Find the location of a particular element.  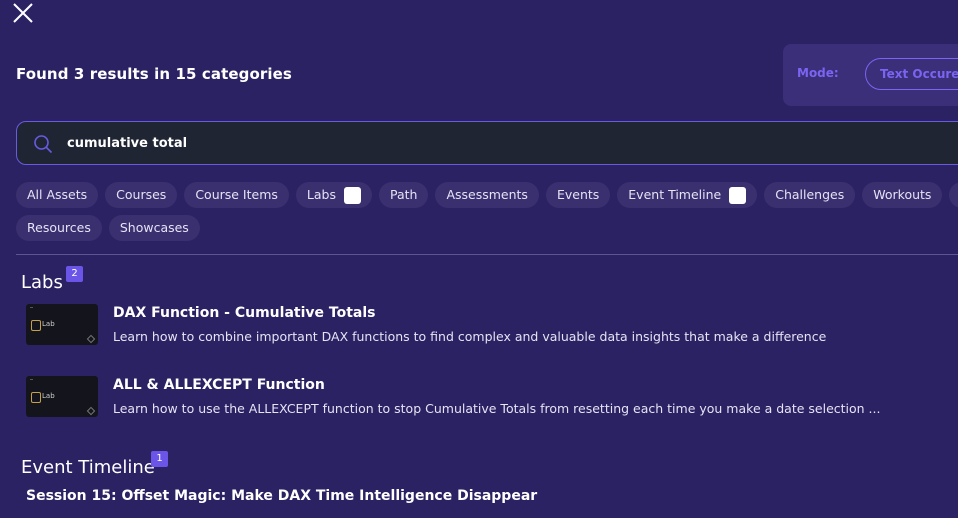

filter-chip: Course Items is located at coordinates (236, 195).